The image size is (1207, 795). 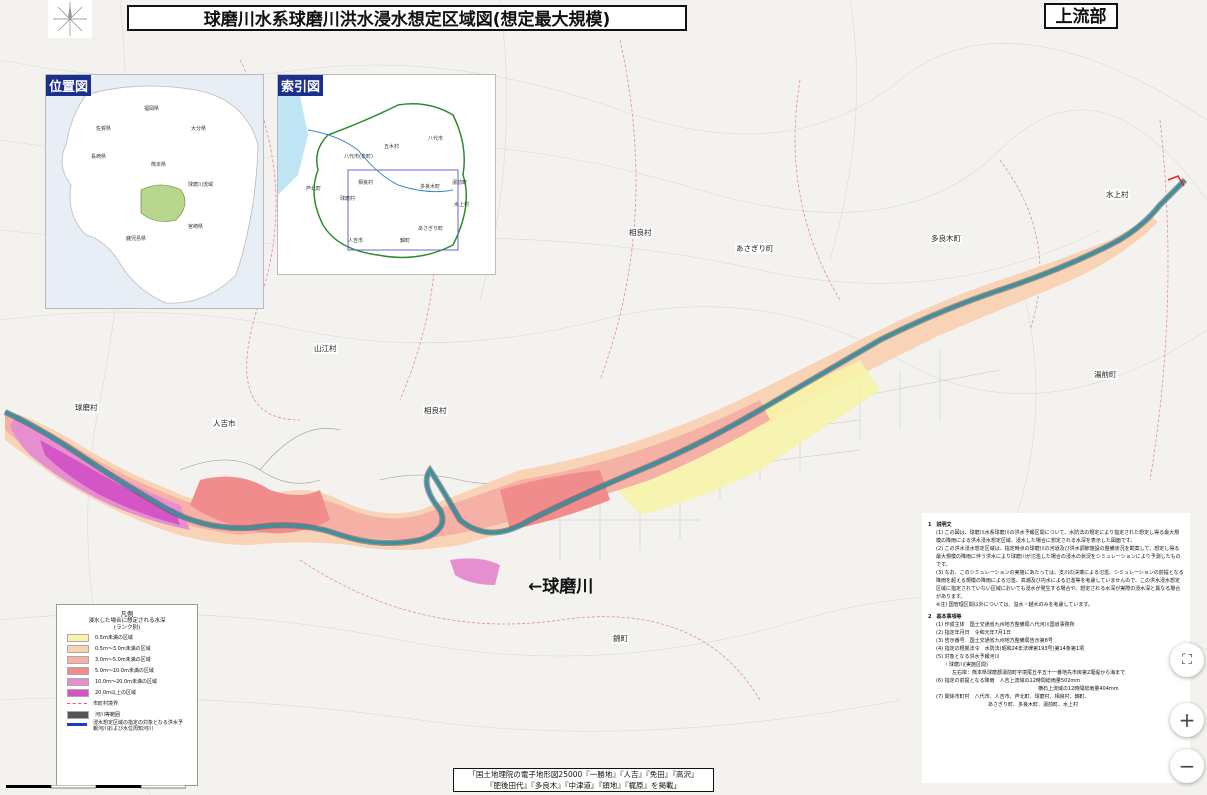 What do you see at coordinates (392, 147) in the screenshot?
I see `index-label: 五木村` at bounding box center [392, 147].